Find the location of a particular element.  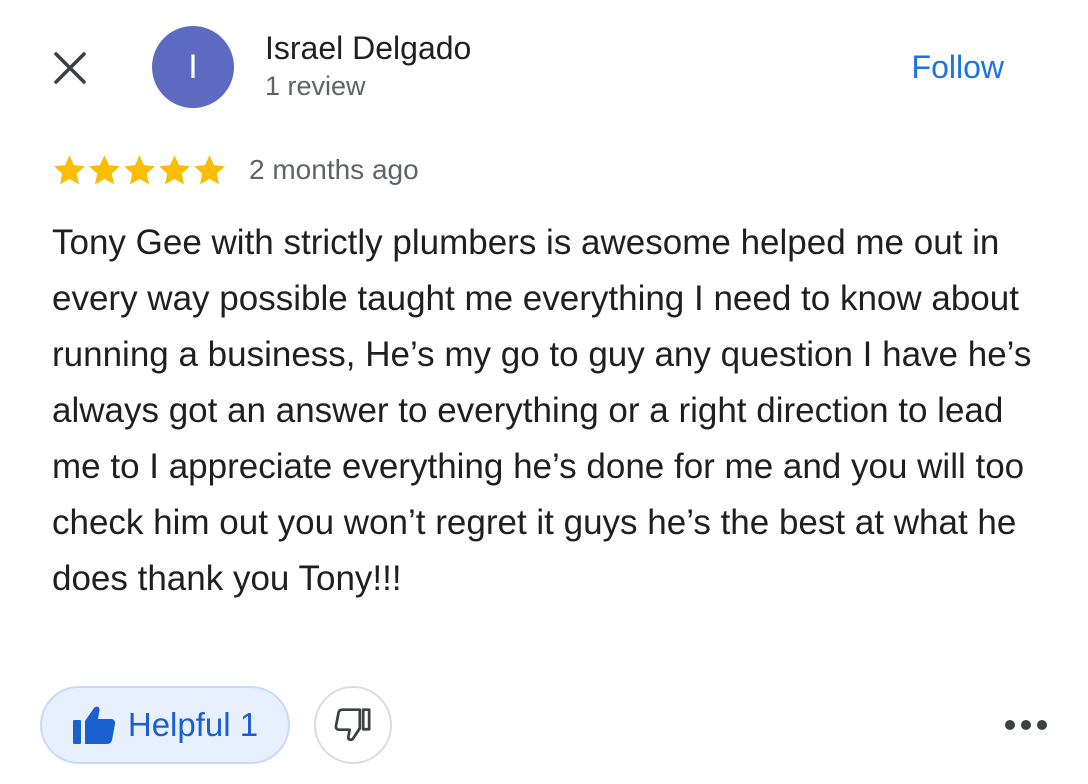

follow-button: Follow is located at coordinates (958, 67).